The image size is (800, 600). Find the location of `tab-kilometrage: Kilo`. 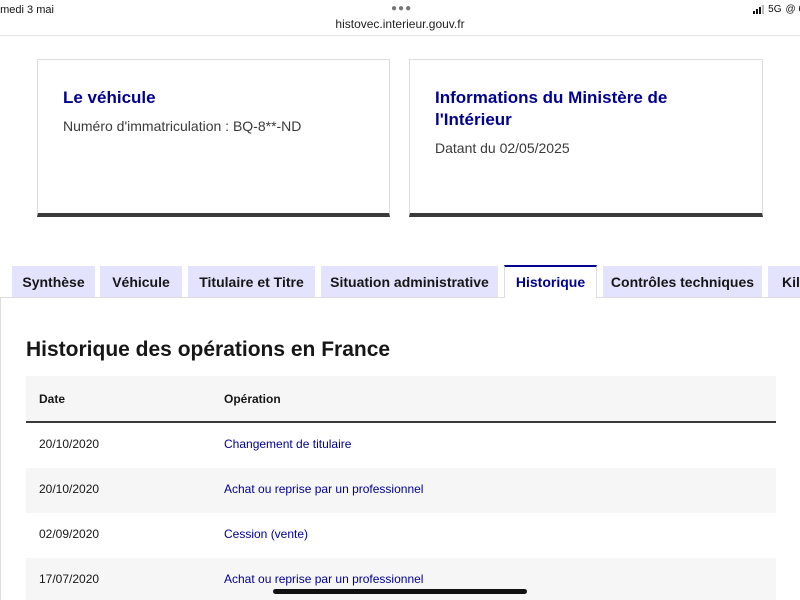

tab-kilometrage: Kilo is located at coordinates (784, 282).